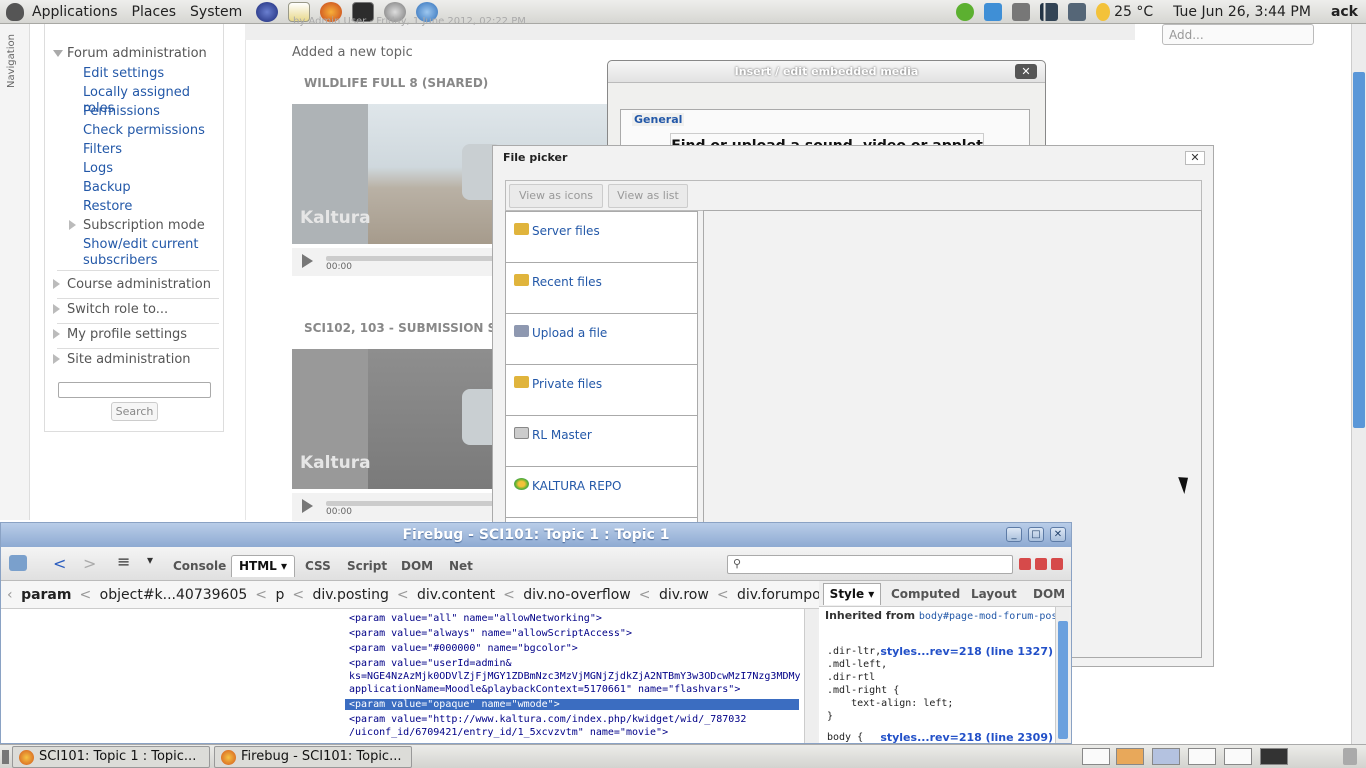  I want to click on signal-icon, so click(1049, 12).